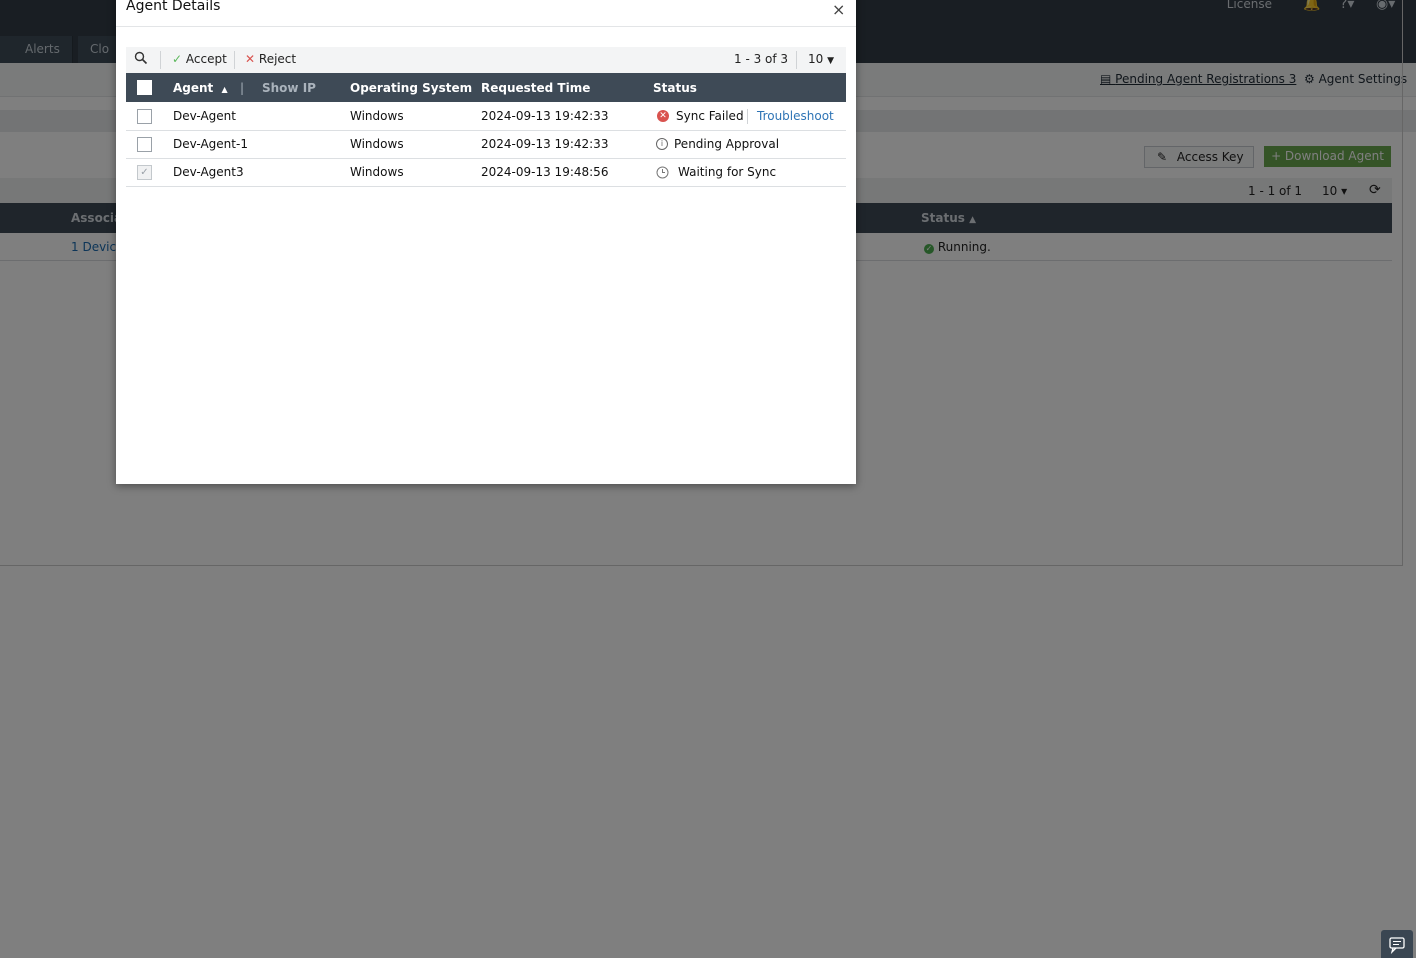 Image resolution: width=1416 pixels, height=961 pixels. What do you see at coordinates (535, 88) in the screenshot?
I see `column-requested-time: Requested Time` at bounding box center [535, 88].